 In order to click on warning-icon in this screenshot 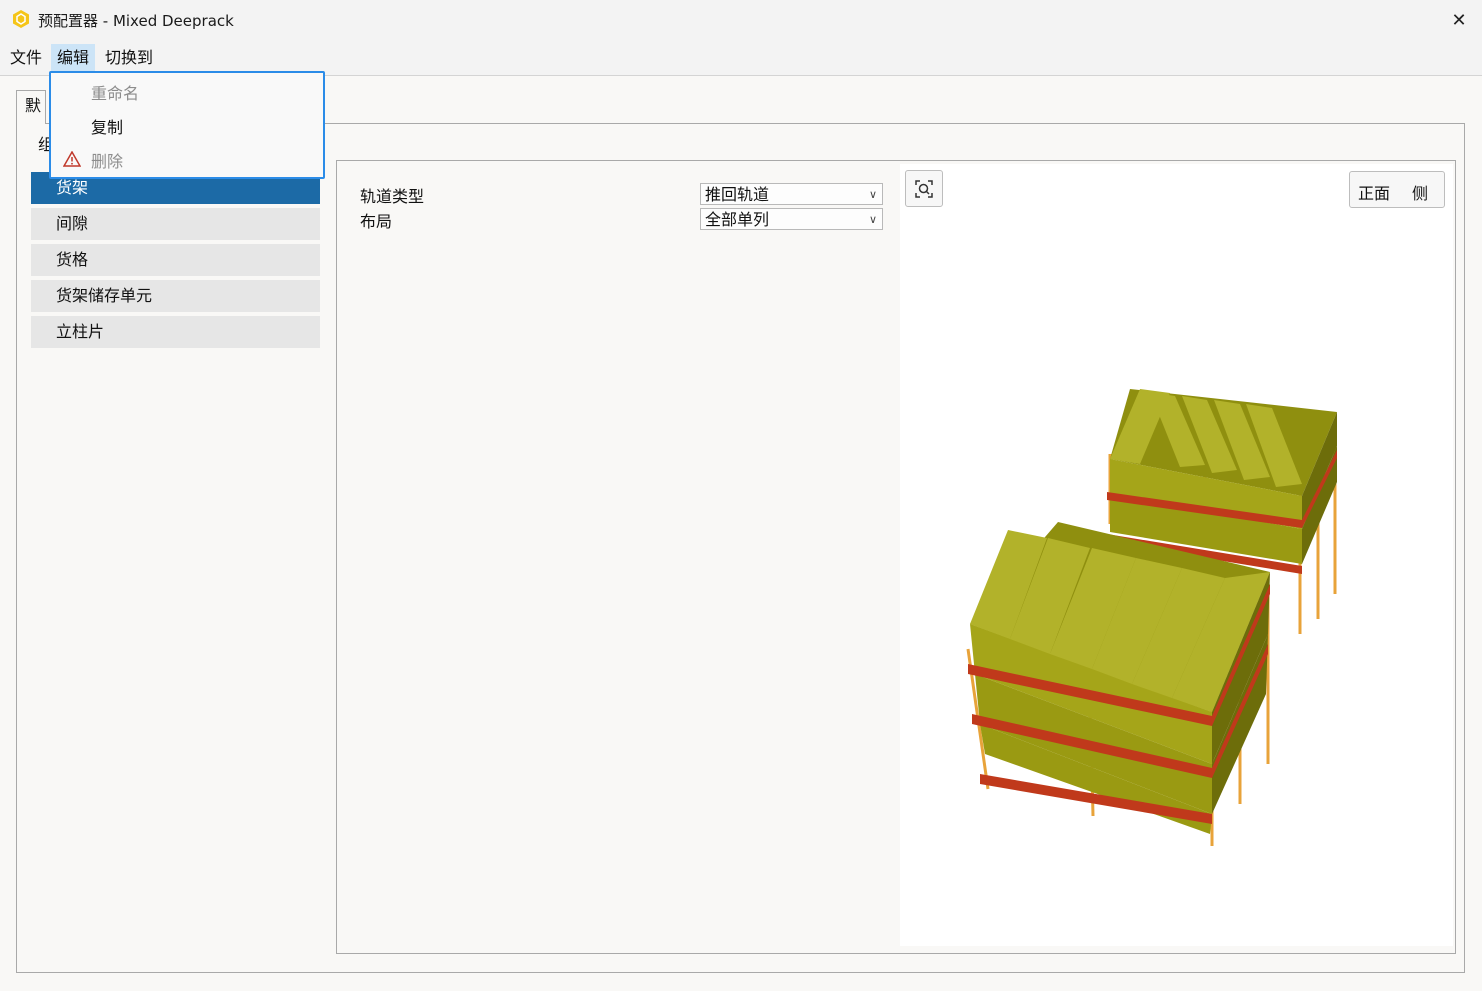, I will do `click(72, 159)`.